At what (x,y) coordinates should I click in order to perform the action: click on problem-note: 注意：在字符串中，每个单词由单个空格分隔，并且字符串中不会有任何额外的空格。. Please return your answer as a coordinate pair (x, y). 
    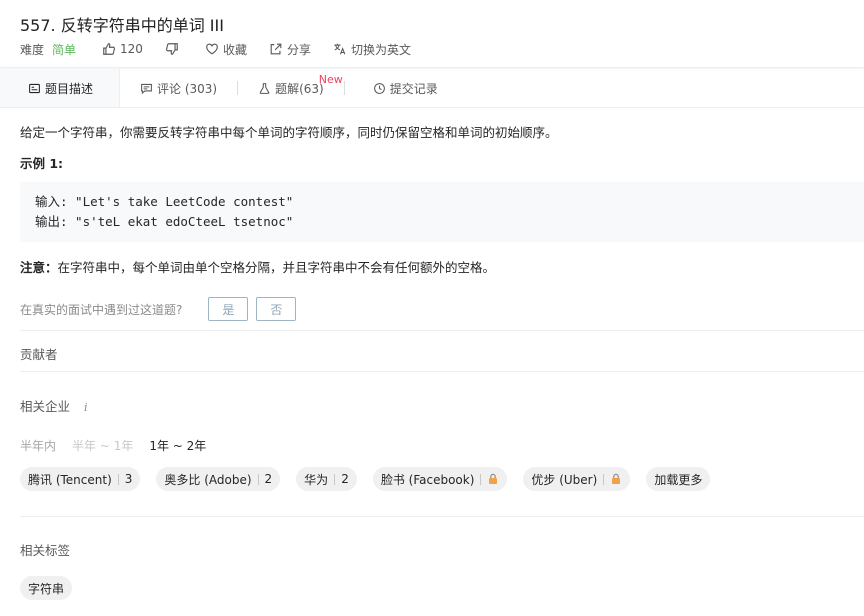
    Looking at the image, I should click on (257, 266).